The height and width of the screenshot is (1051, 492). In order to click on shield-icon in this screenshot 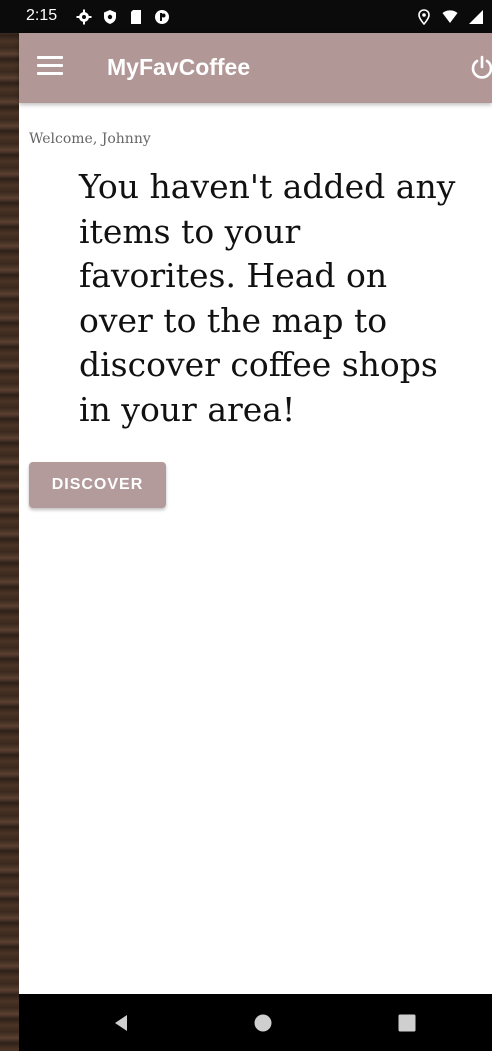, I will do `click(110, 17)`.